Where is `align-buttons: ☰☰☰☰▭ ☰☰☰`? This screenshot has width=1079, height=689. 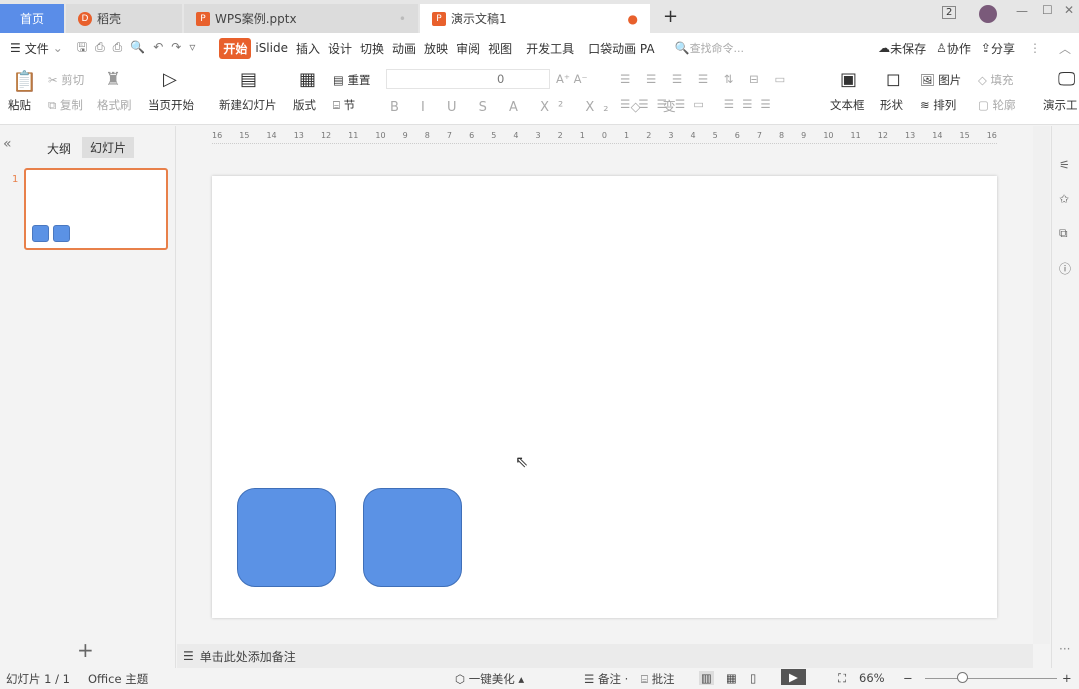 align-buttons: ☰☰☰☰▭ ☰☰☰ is located at coordinates (699, 104).